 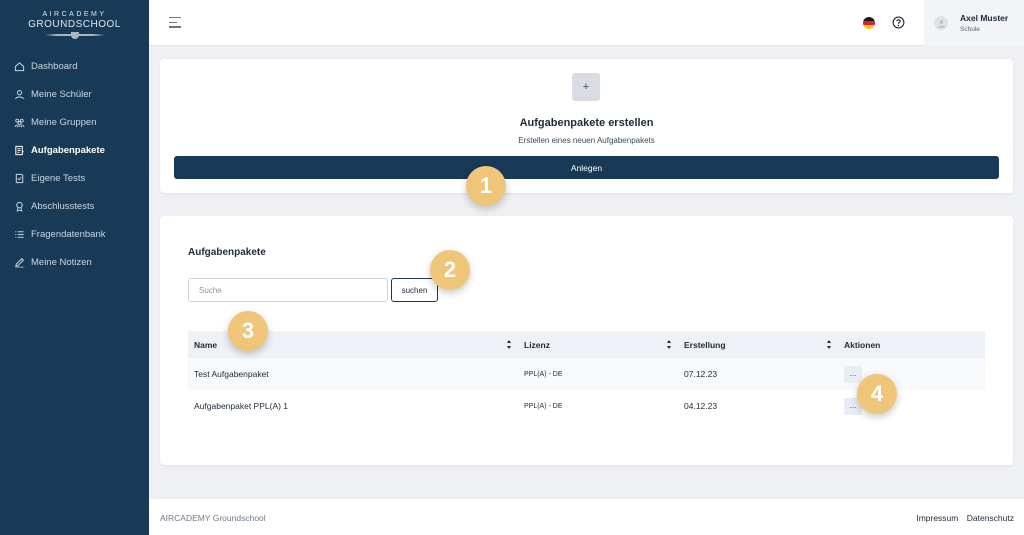 I want to click on sidebar-item-label: Meine Gruppen, so click(x=64, y=122).